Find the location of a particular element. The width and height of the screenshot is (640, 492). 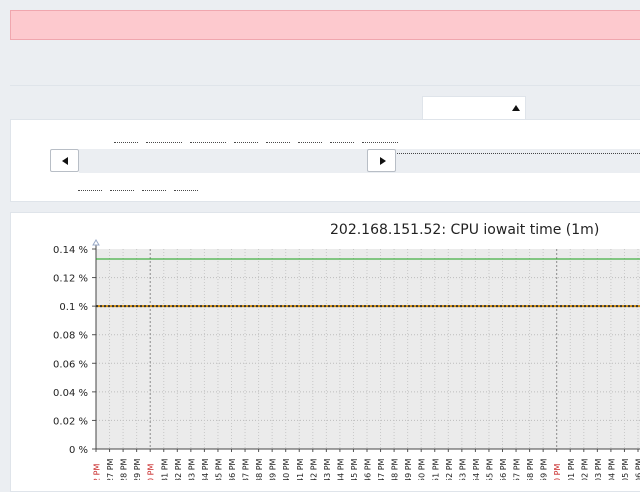

x-tick-label: 46 PM is located at coordinates (368, 469).